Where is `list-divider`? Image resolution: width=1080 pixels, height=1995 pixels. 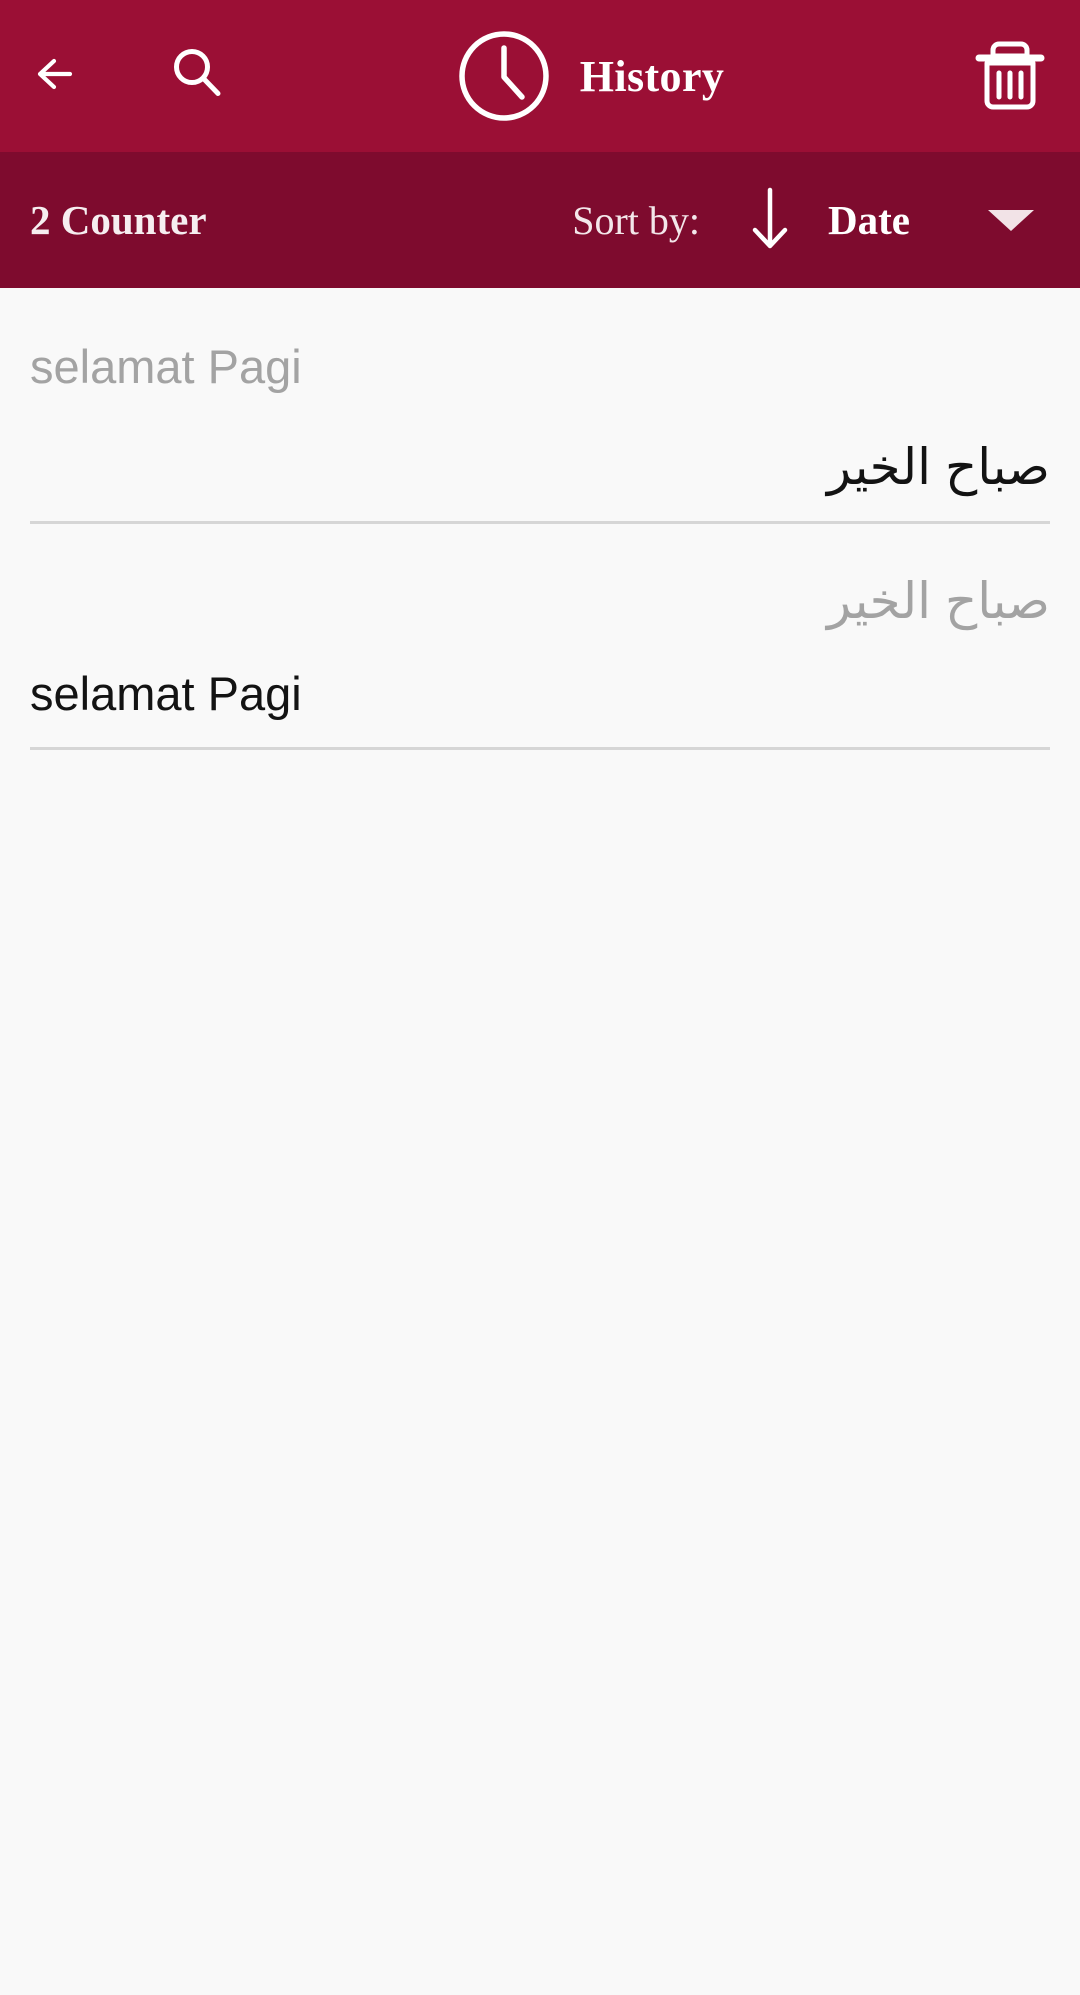 list-divider is located at coordinates (540, 748).